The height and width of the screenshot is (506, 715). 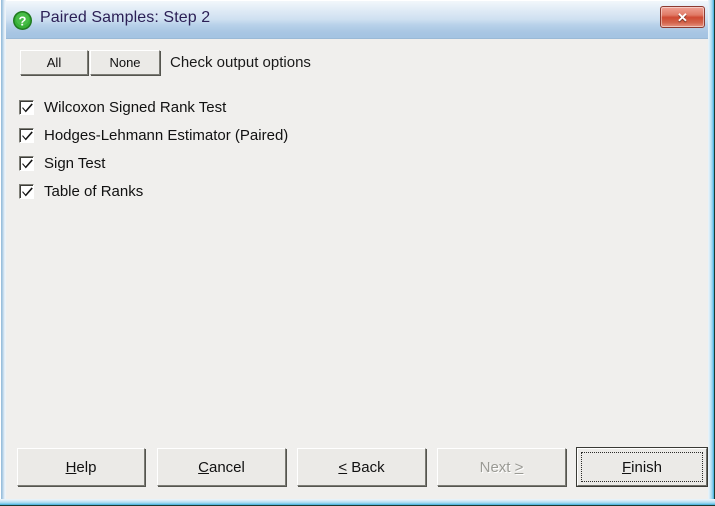 What do you see at coordinates (226, 467) in the screenshot?
I see `cancel-rest: ancel` at bounding box center [226, 467].